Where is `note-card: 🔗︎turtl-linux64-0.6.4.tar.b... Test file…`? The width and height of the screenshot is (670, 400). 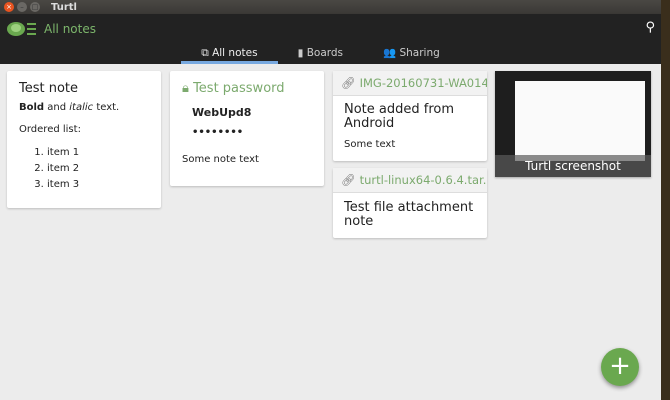 note-card: 🔗︎turtl-linux64-0.6.4.tar.b... Test file… is located at coordinates (410, 203).